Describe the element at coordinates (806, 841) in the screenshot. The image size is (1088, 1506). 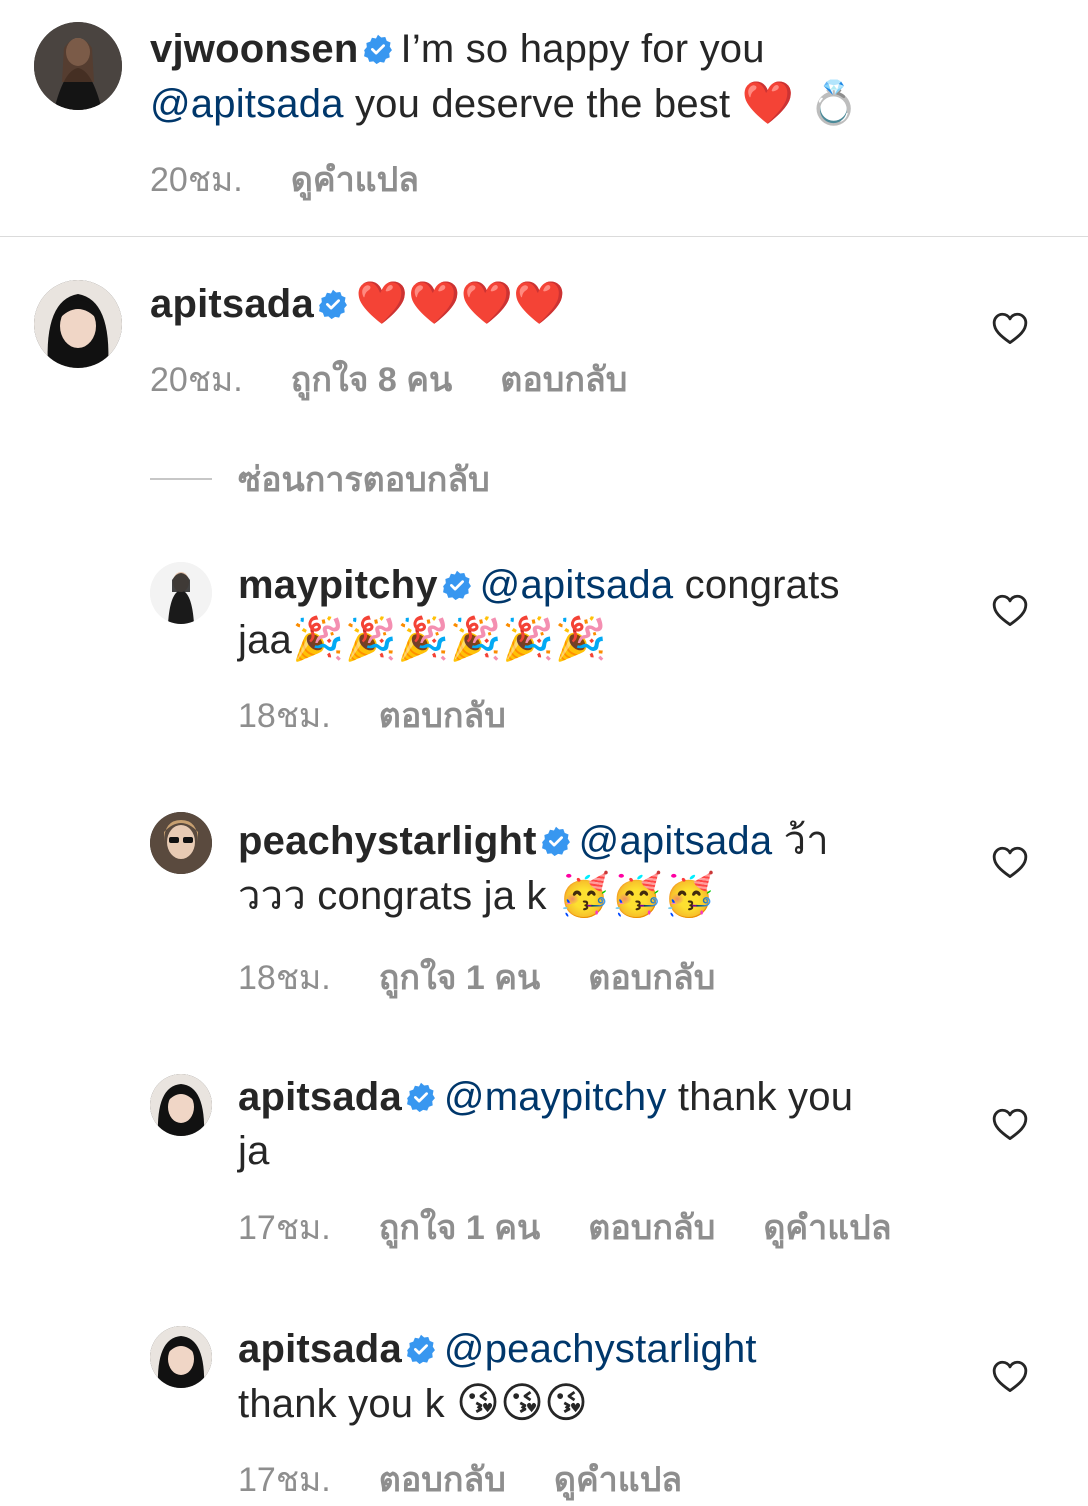
I see `reply-text: ว้า` at that location.